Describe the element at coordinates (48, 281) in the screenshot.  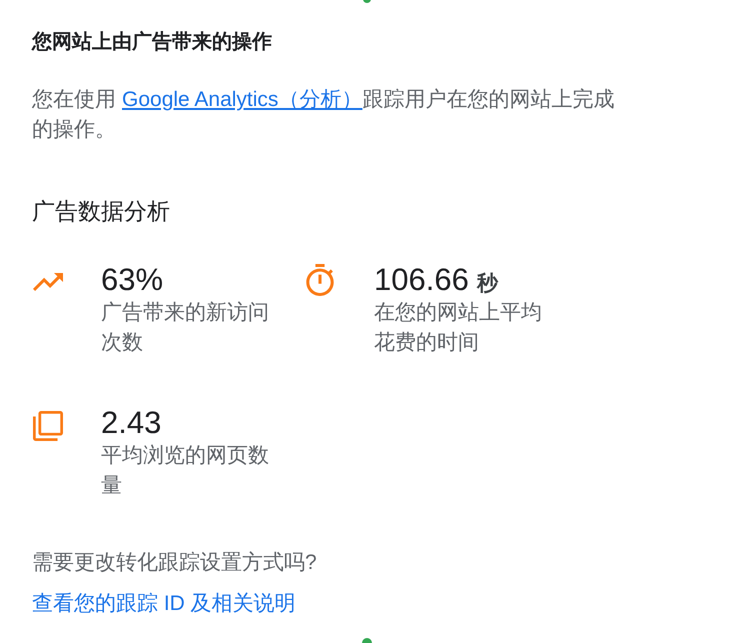
I see `trending-up-icon` at that location.